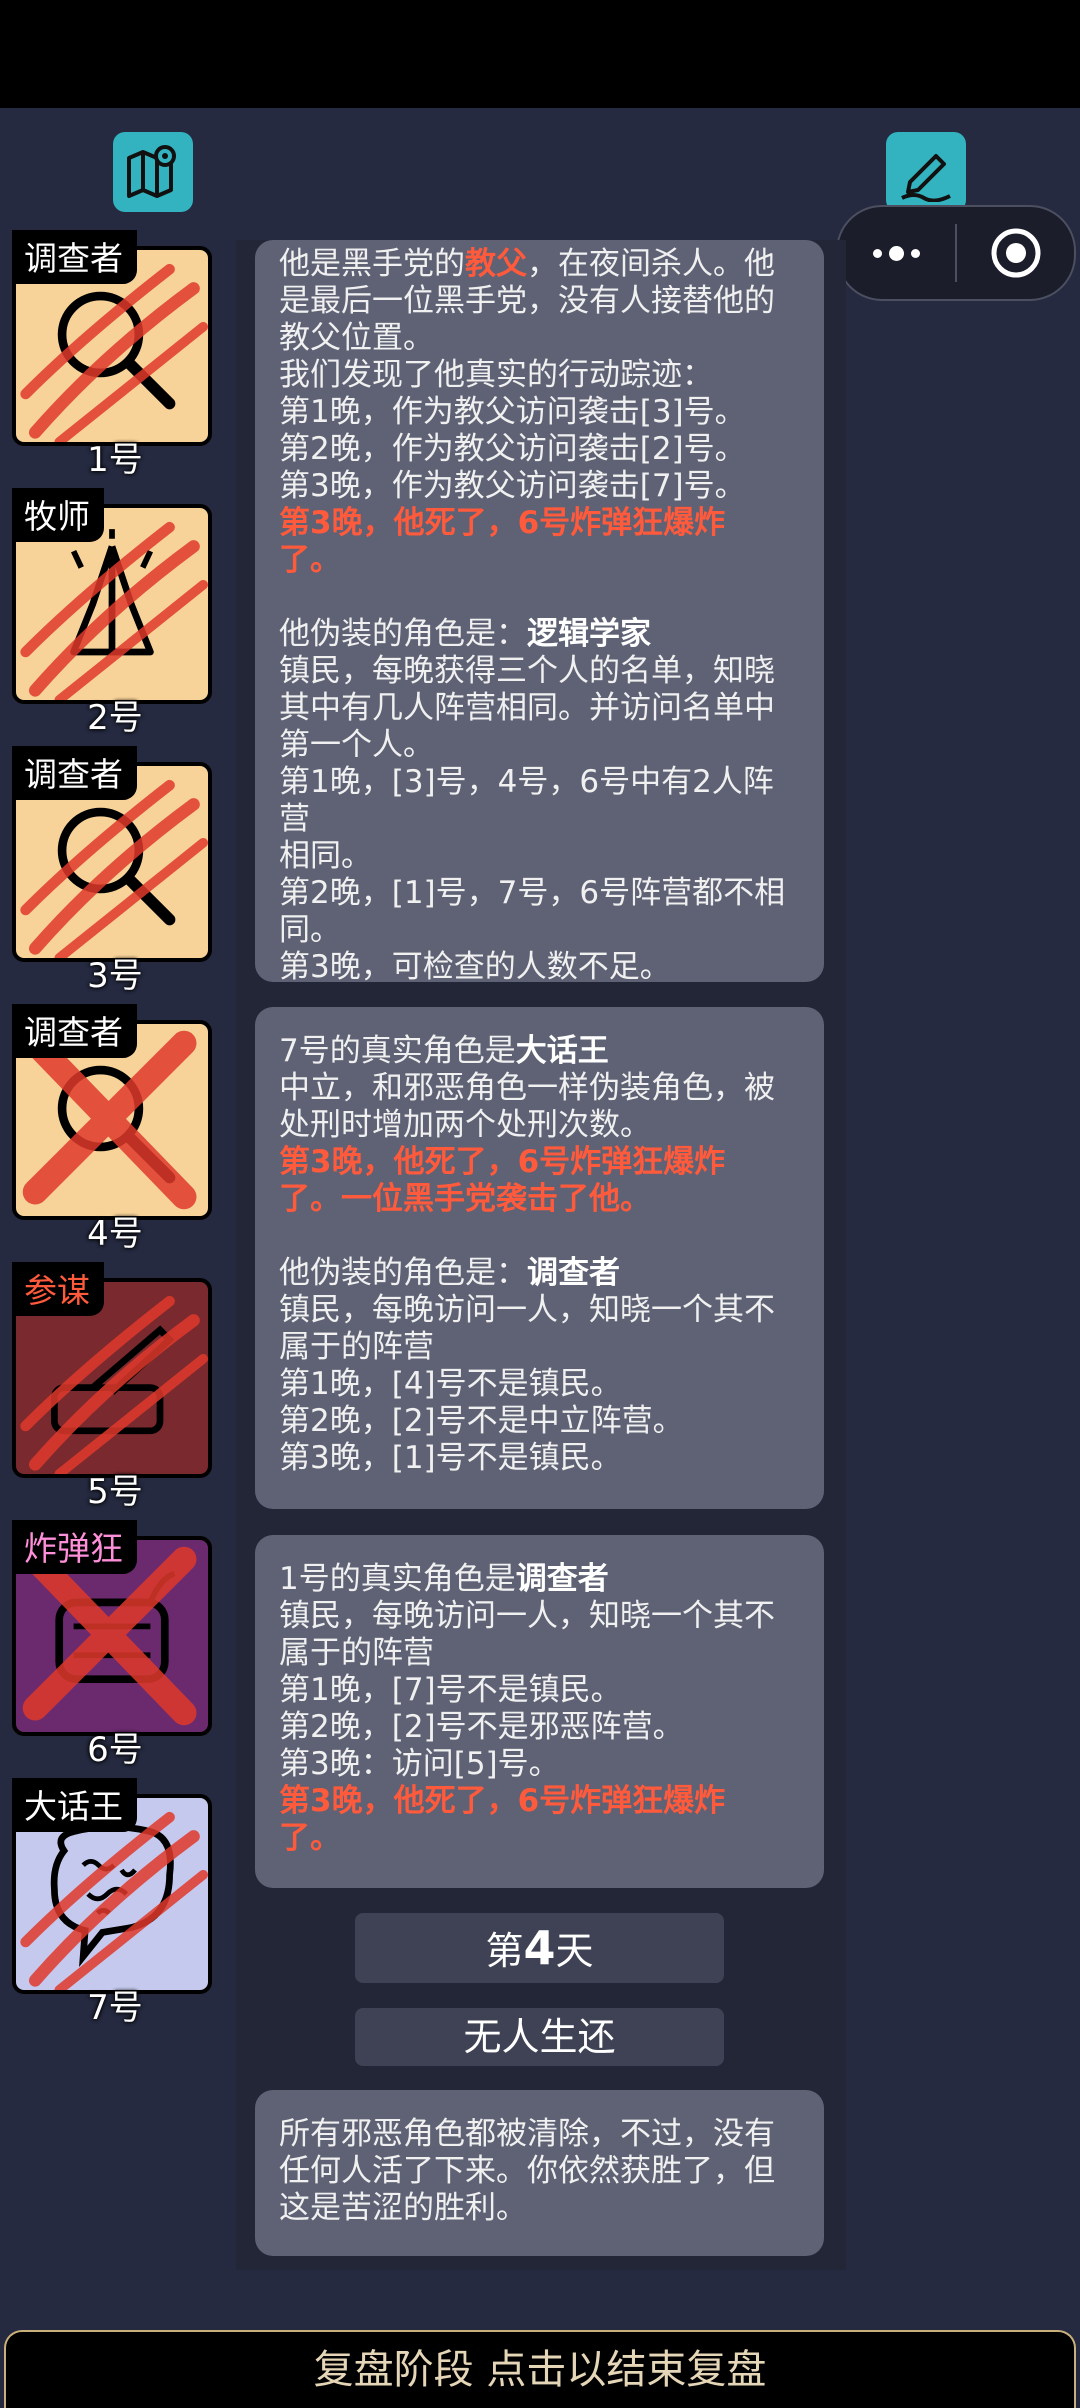  What do you see at coordinates (512, 412) in the screenshot?
I see `card-text-line: 第1晚，作为教父访问袭击[3]号。` at bounding box center [512, 412].